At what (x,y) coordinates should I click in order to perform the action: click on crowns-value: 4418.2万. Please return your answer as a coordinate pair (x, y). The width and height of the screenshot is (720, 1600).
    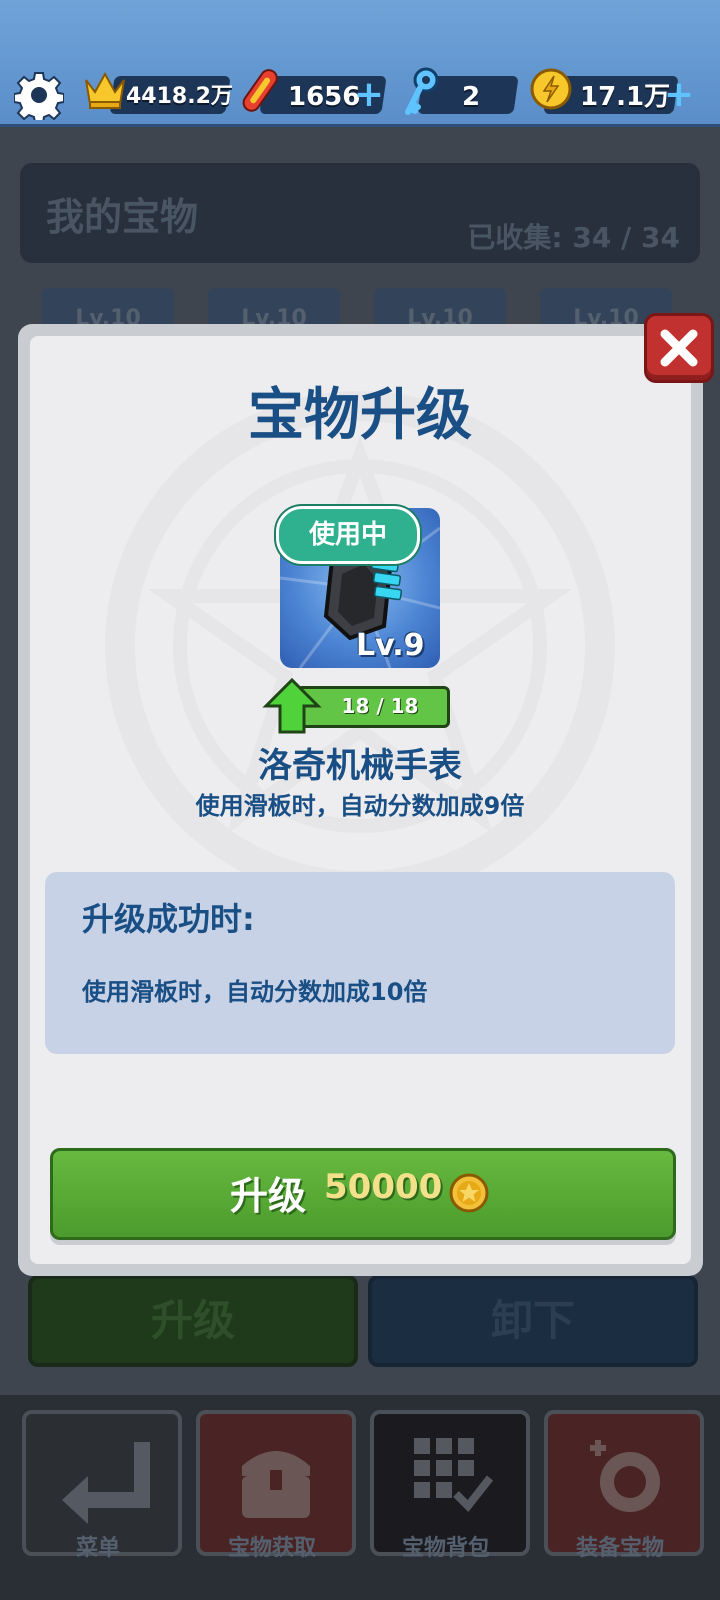
    Looking at the image, I should click on (179, 96).